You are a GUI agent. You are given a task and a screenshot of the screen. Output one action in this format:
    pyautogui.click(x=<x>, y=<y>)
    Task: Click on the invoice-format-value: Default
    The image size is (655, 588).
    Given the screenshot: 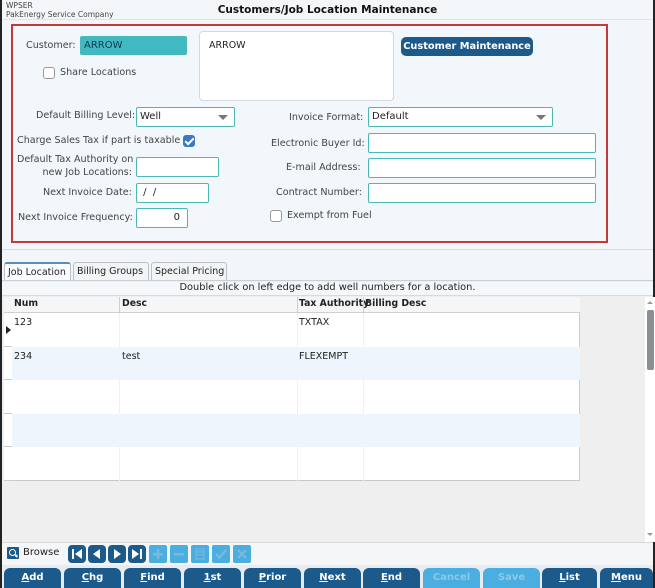 What is the action you would take?
    pyautogui.click(x=390, y=116)
    